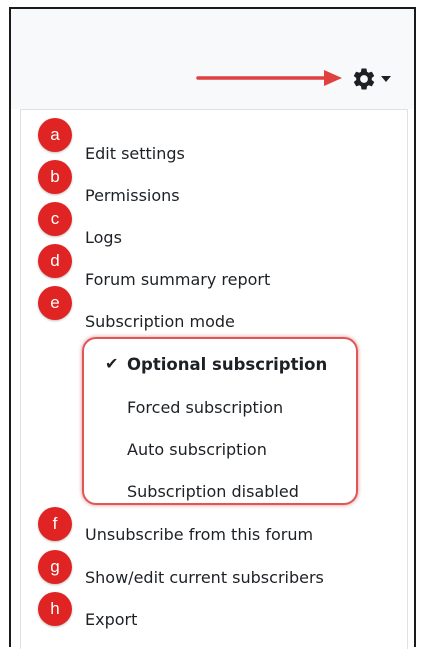 The height and width of the screenshot is (649, 425). What do you see at coordinates (55, 567) in the screenshot?
I see `annotation-badge-g: g` at bounding box center [55, 567].